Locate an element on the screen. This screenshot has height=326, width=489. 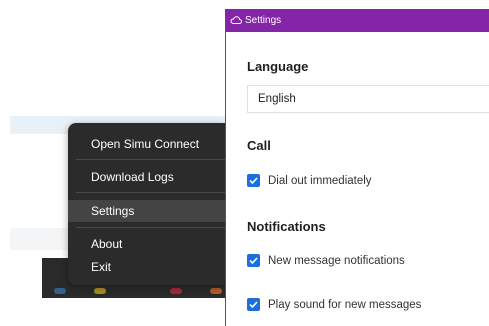
new-message-notifications-checkbox is located at coordinates (253, 260).